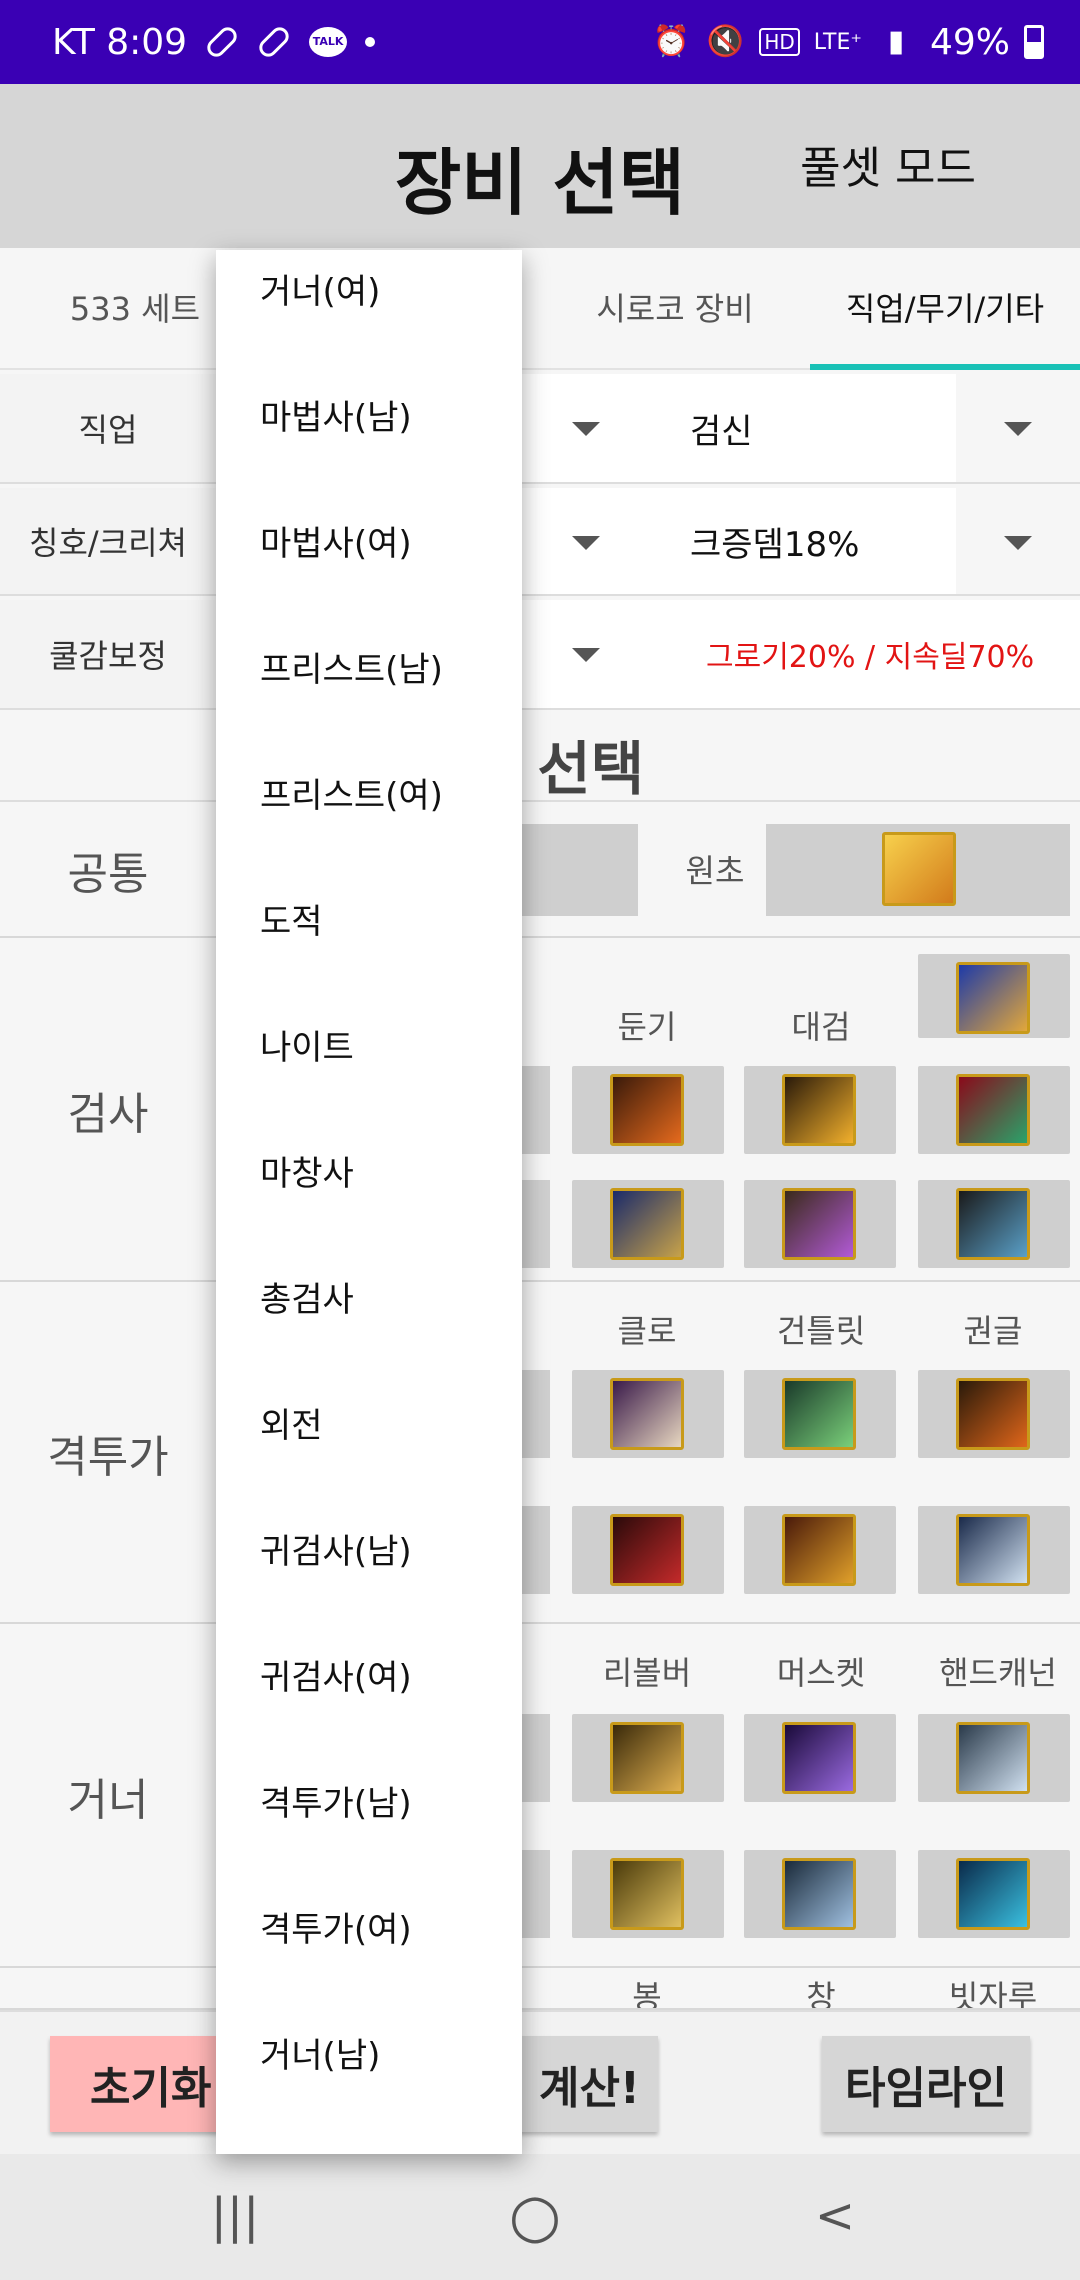  I want to click on cooldown-label: 쿨감보정, so click(108, 654).